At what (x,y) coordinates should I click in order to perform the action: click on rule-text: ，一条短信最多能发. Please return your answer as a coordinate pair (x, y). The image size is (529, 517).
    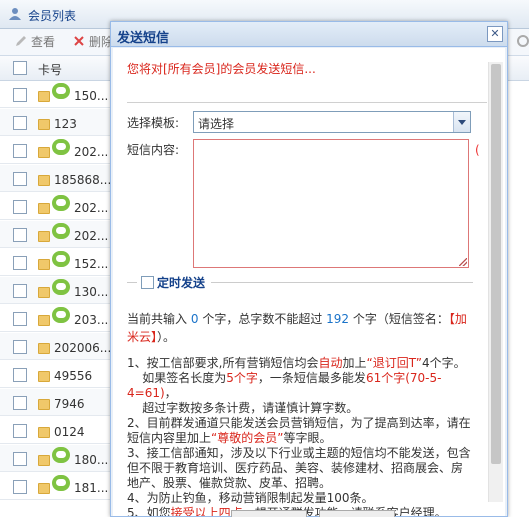
    Looking at the image, I should click on (311, 378).